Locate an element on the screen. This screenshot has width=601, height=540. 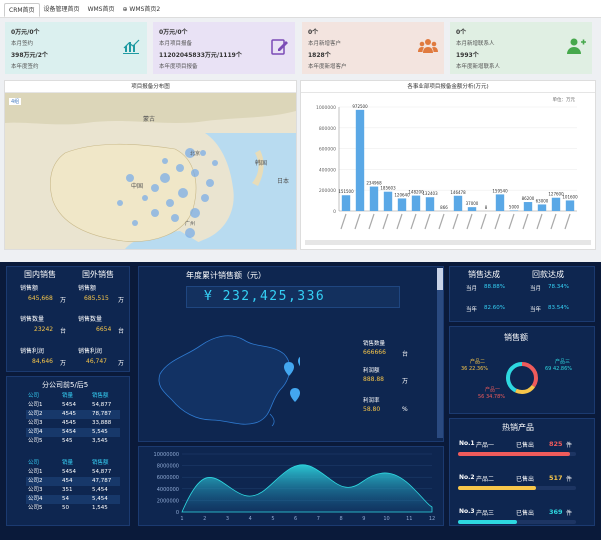
card-contract: 0万元/0个 本月签约 398万元/2个 本年度签约 is located at coordinates (76, 48).